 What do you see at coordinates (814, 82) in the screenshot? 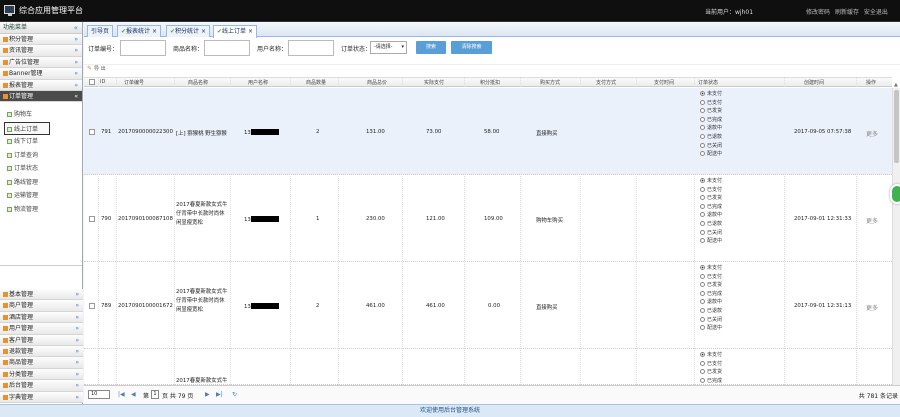
I see `col-created: 创建时间` at bounding box center [814, 82].